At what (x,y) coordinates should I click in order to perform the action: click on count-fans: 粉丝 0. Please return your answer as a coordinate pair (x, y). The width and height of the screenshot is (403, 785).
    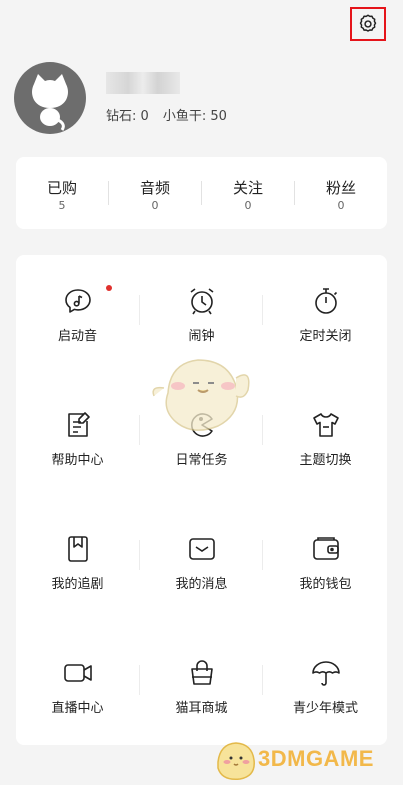
    Looking at the image, I should click on (341, 193).